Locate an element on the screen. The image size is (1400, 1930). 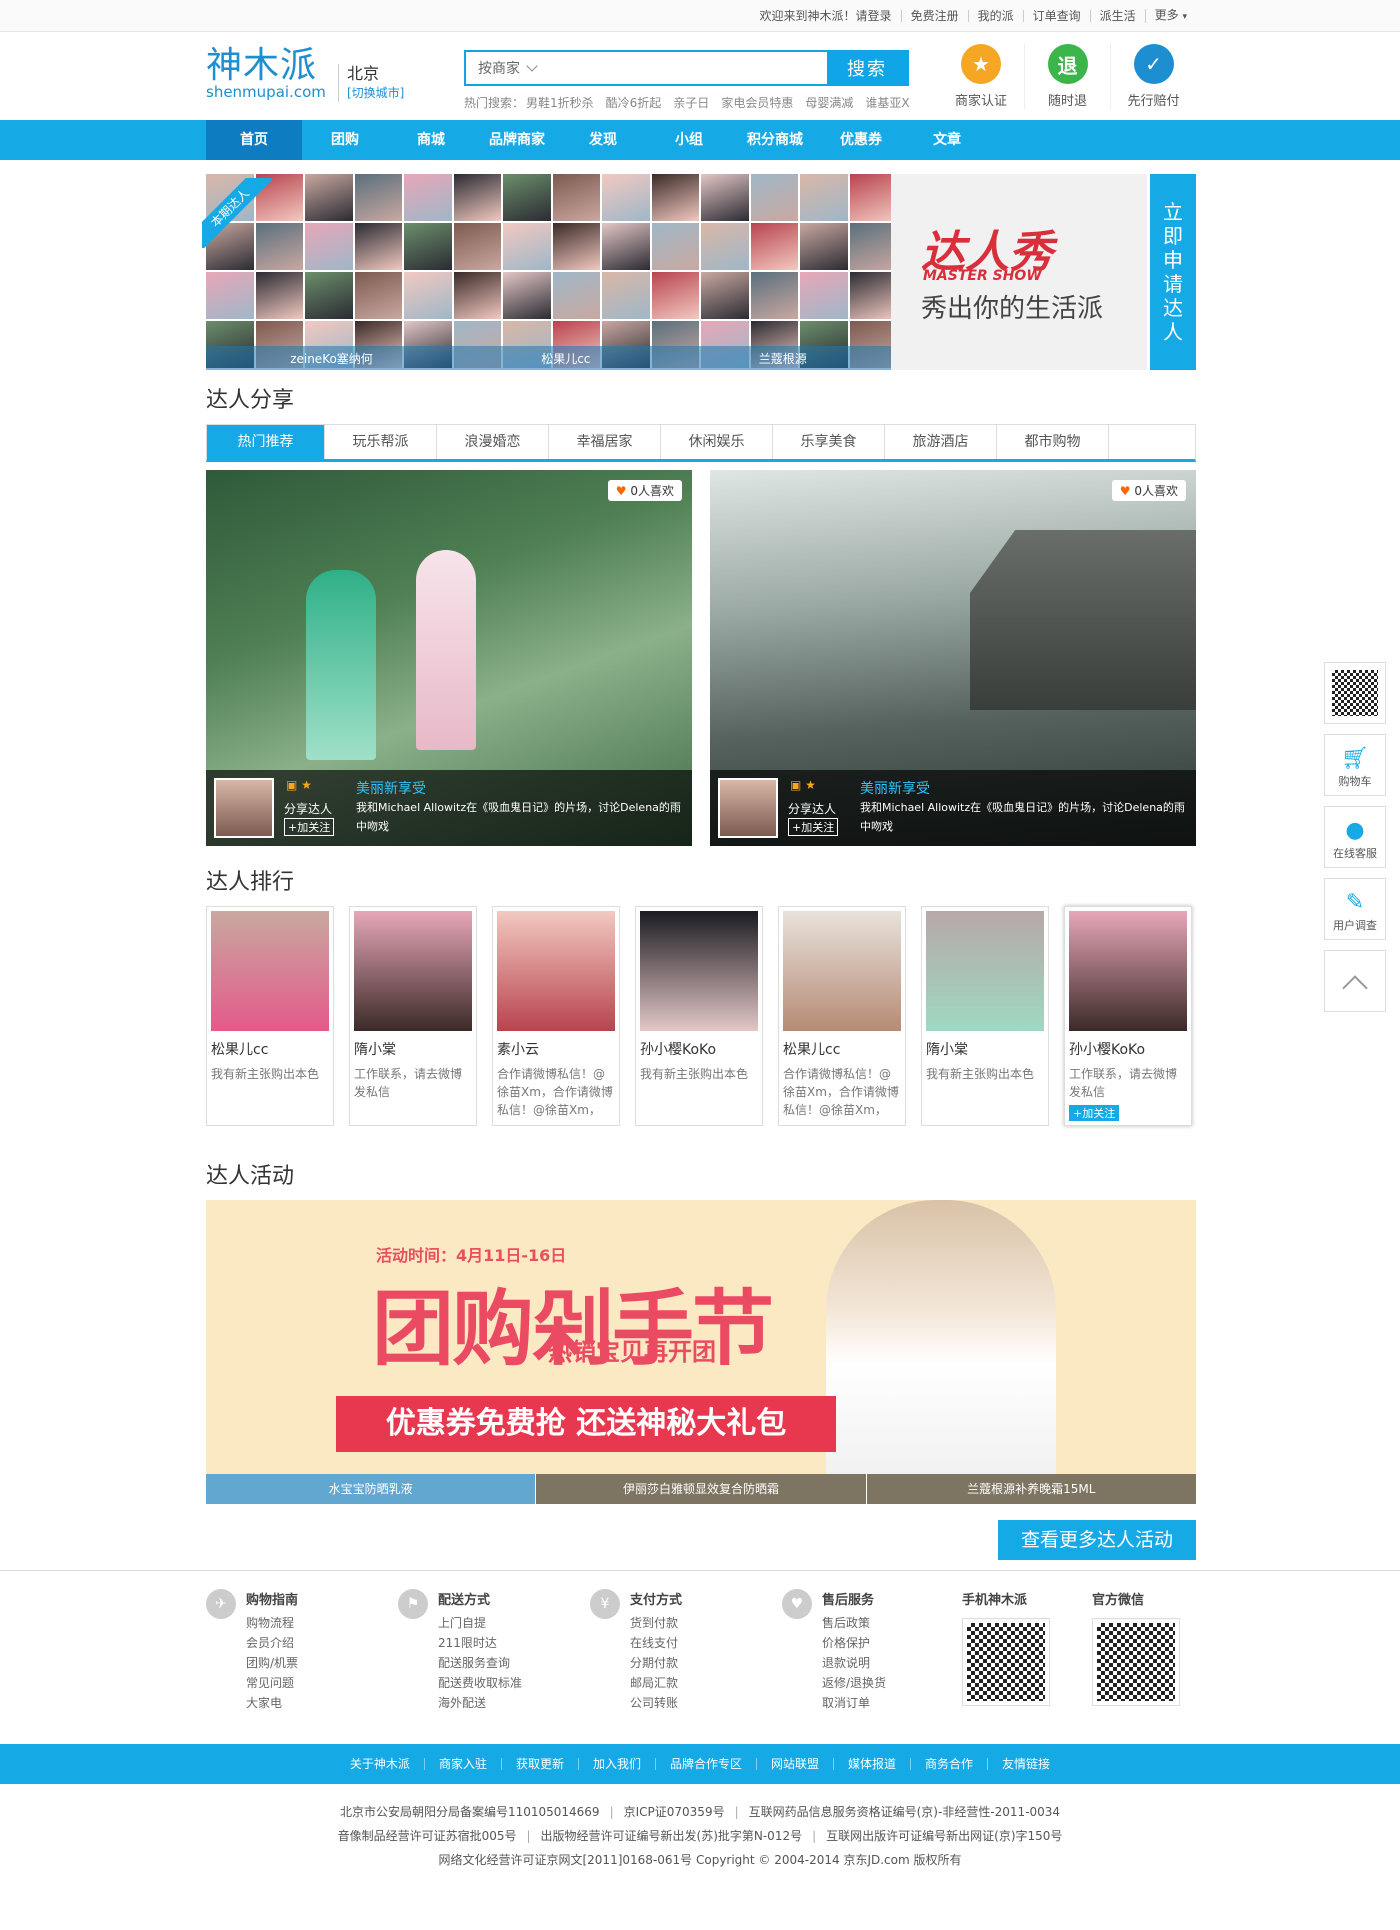
more-activities-button: 查看更多达人活动 is located at coordinates (1097, 1540).